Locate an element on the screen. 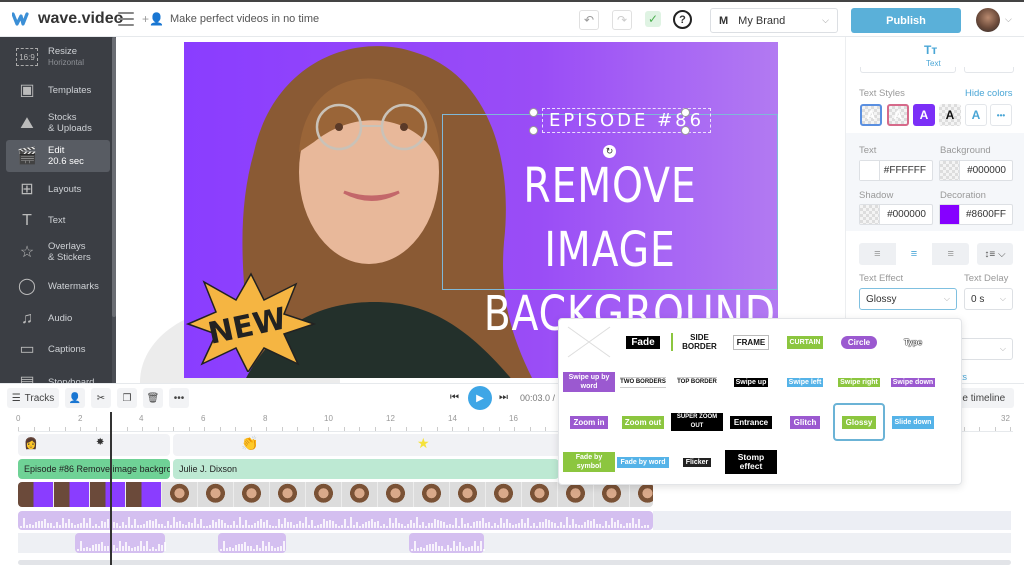  effect-option-frame: FRAME is located at coordinates (751, 342).